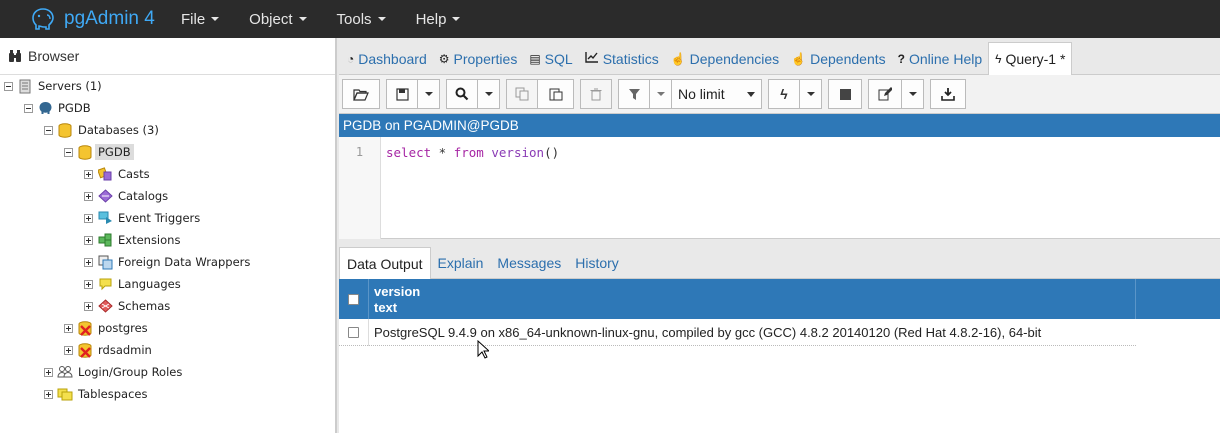 This screenshot has height=433, width=1220. I want to click on column-name: version, so click(397, 291).